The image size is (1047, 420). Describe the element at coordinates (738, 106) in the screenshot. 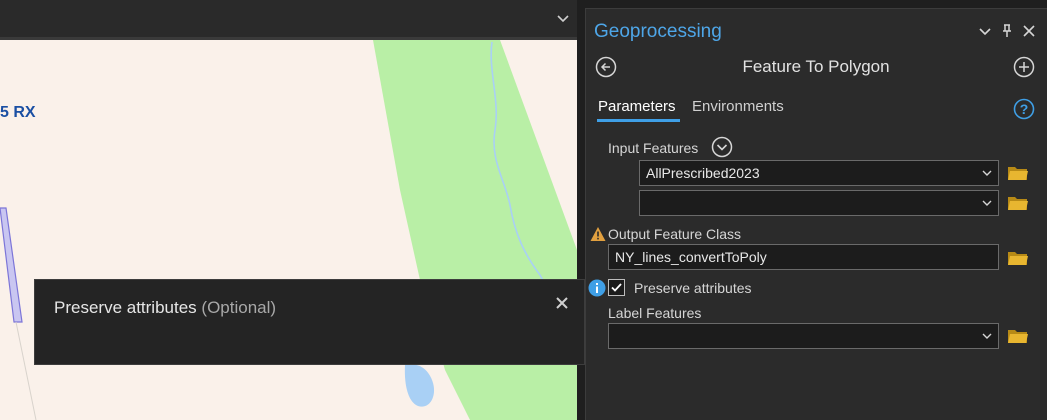

I see `tab-environments: Environments` at that location.